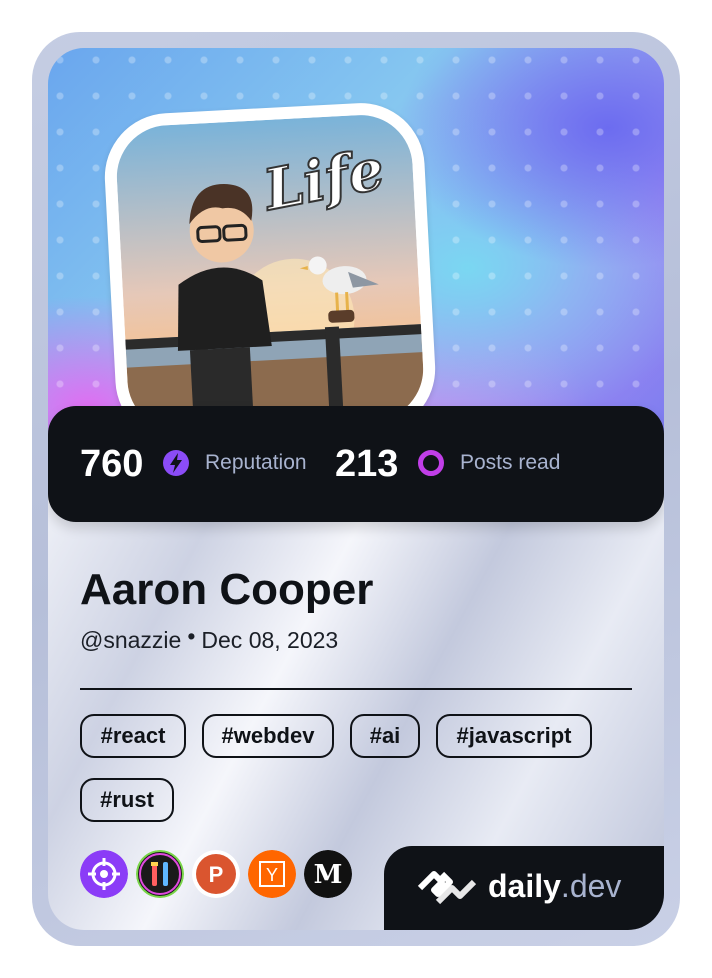 Image resolution: width=712 pixels, height=978 pixels. I want to click on tag-rust: #rust, so click(127, 800).